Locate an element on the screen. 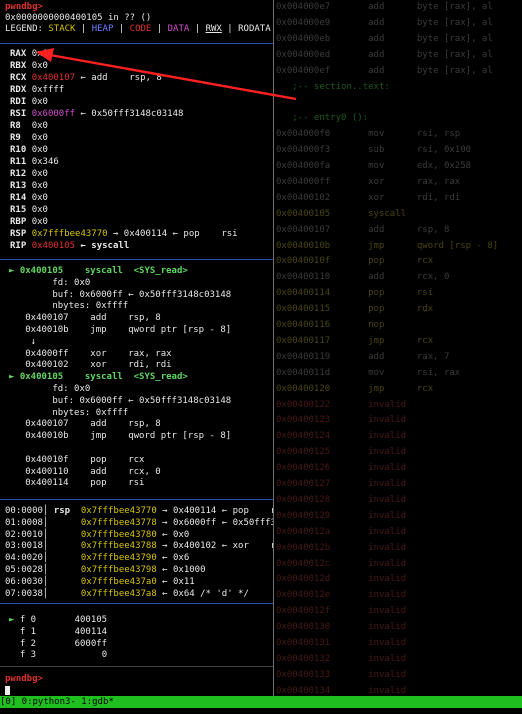 The image size is (522, 714). stack-row: 06:0030│ 0x7fffbee437a0 ← 0x11 is located at coordinates (100, 582).